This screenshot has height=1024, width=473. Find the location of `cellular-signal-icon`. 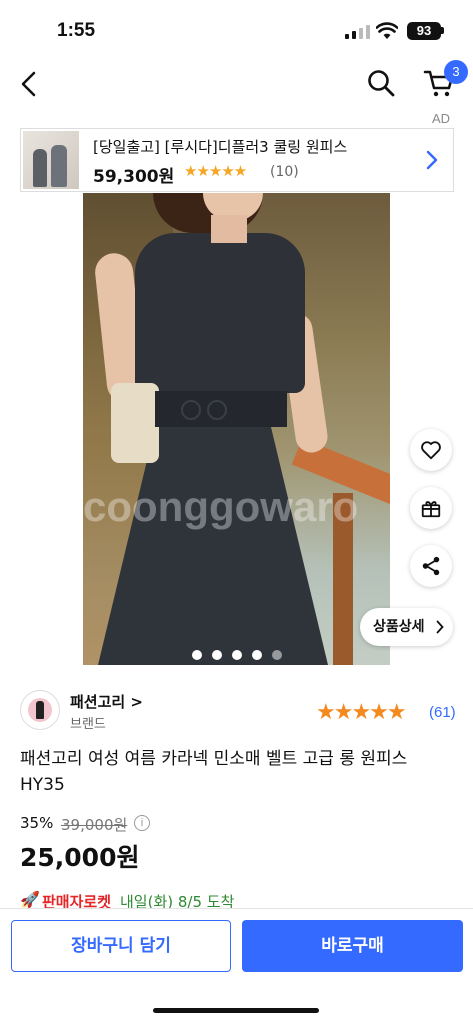

cellular-signal-icon is located at coordinates (358, 32).